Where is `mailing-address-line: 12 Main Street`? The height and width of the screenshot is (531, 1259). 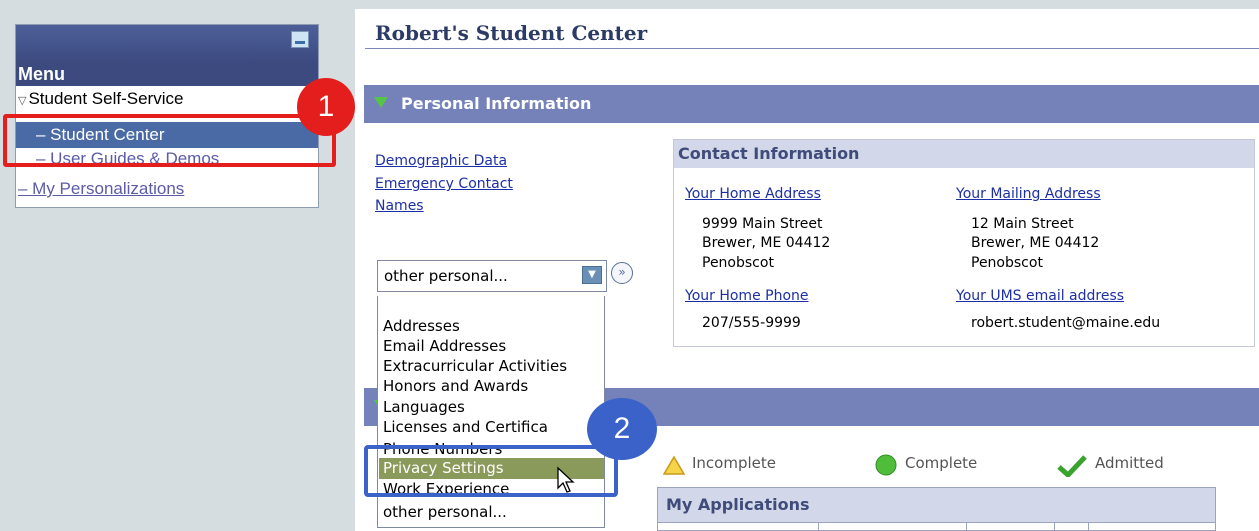
mailing-address-line: 12 Main Street is located at coordinates (1022, 224).